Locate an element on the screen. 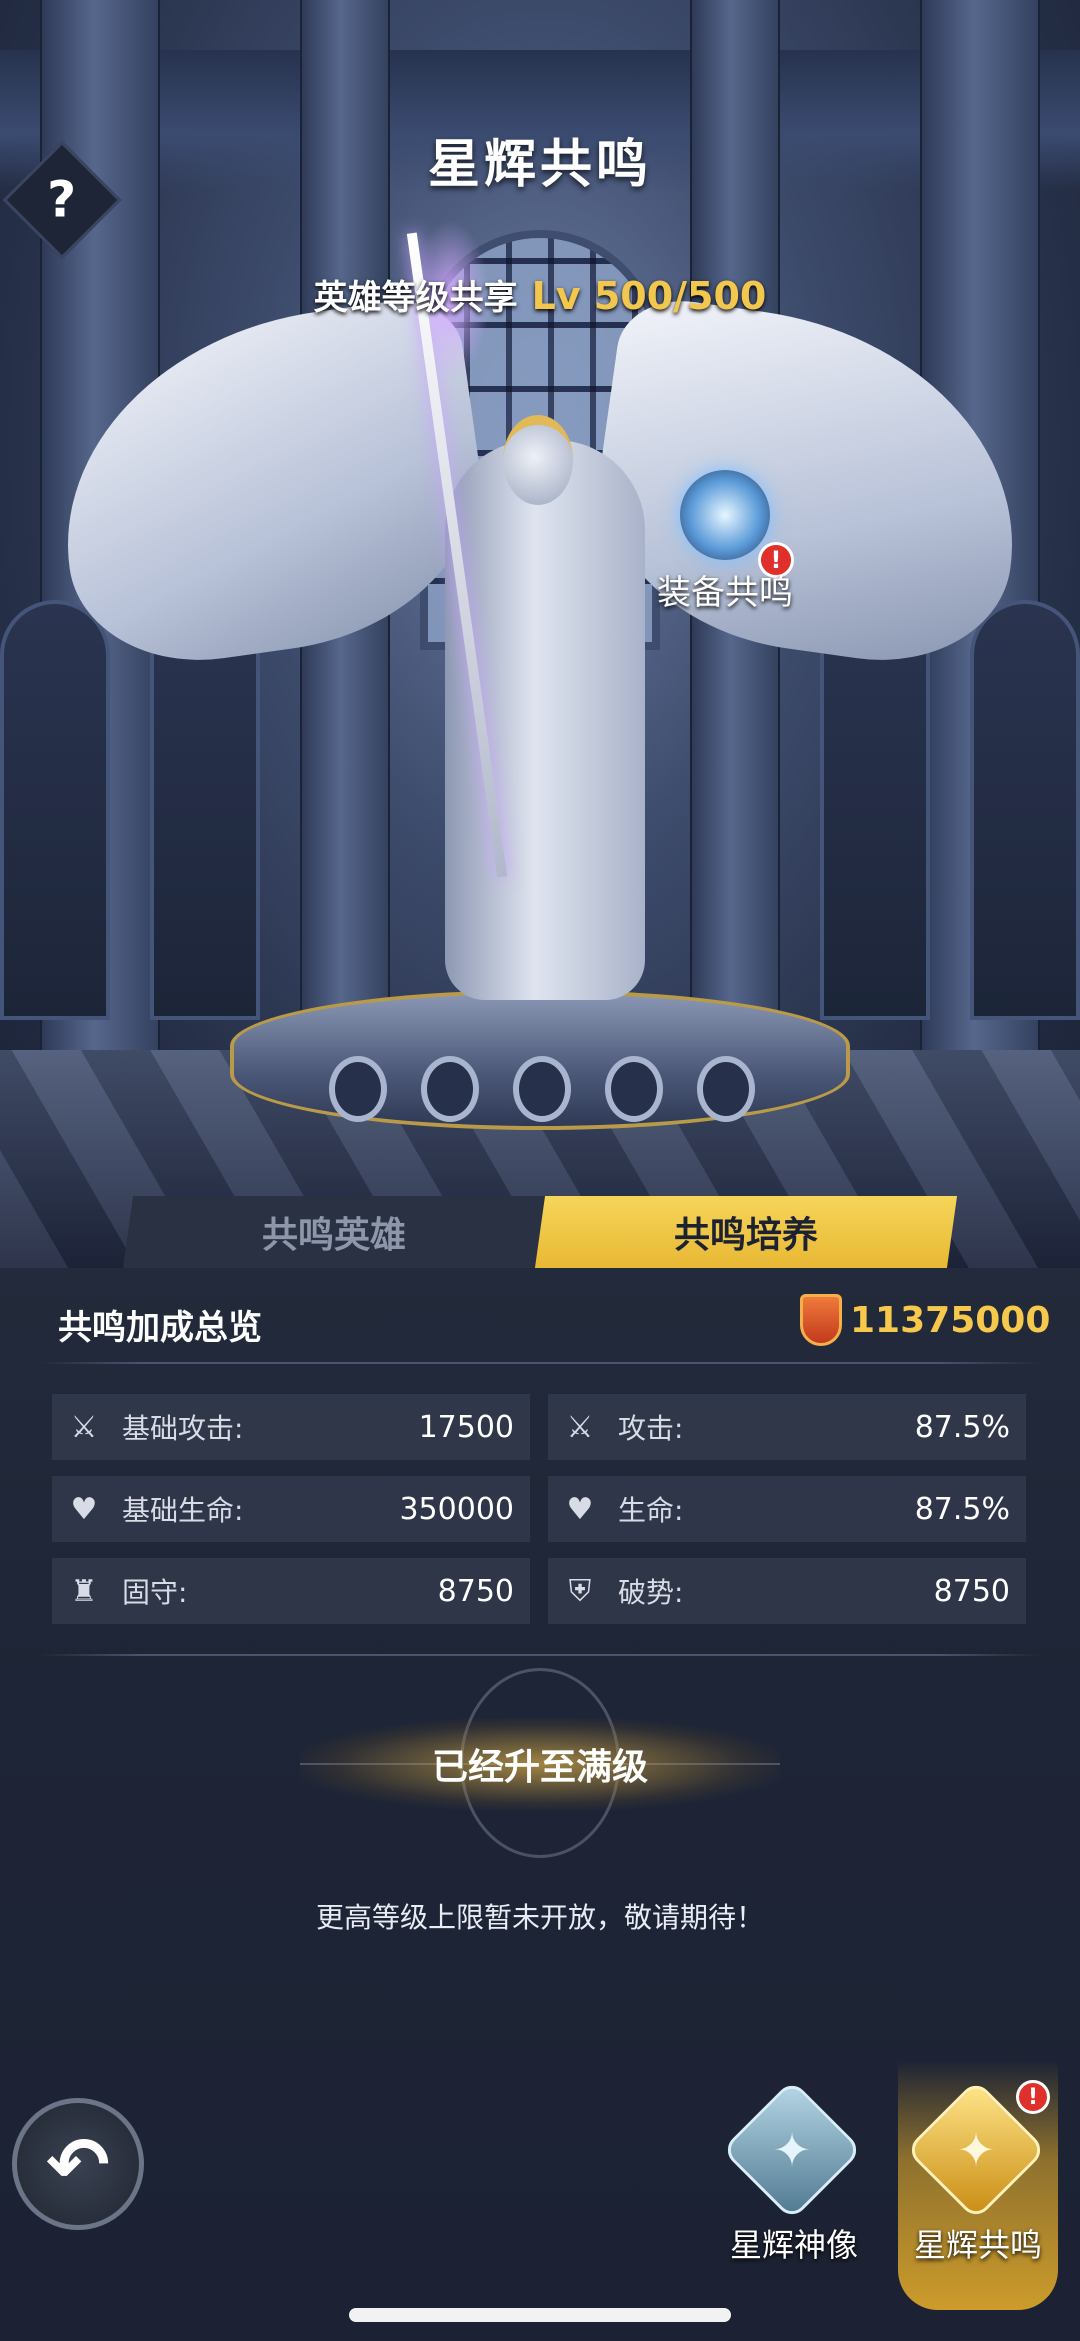 Image resolution: width=1080 pixels, height=2341 pixels. shared-level-label: 英雄等级共享 is located at coordinates (415, 298).